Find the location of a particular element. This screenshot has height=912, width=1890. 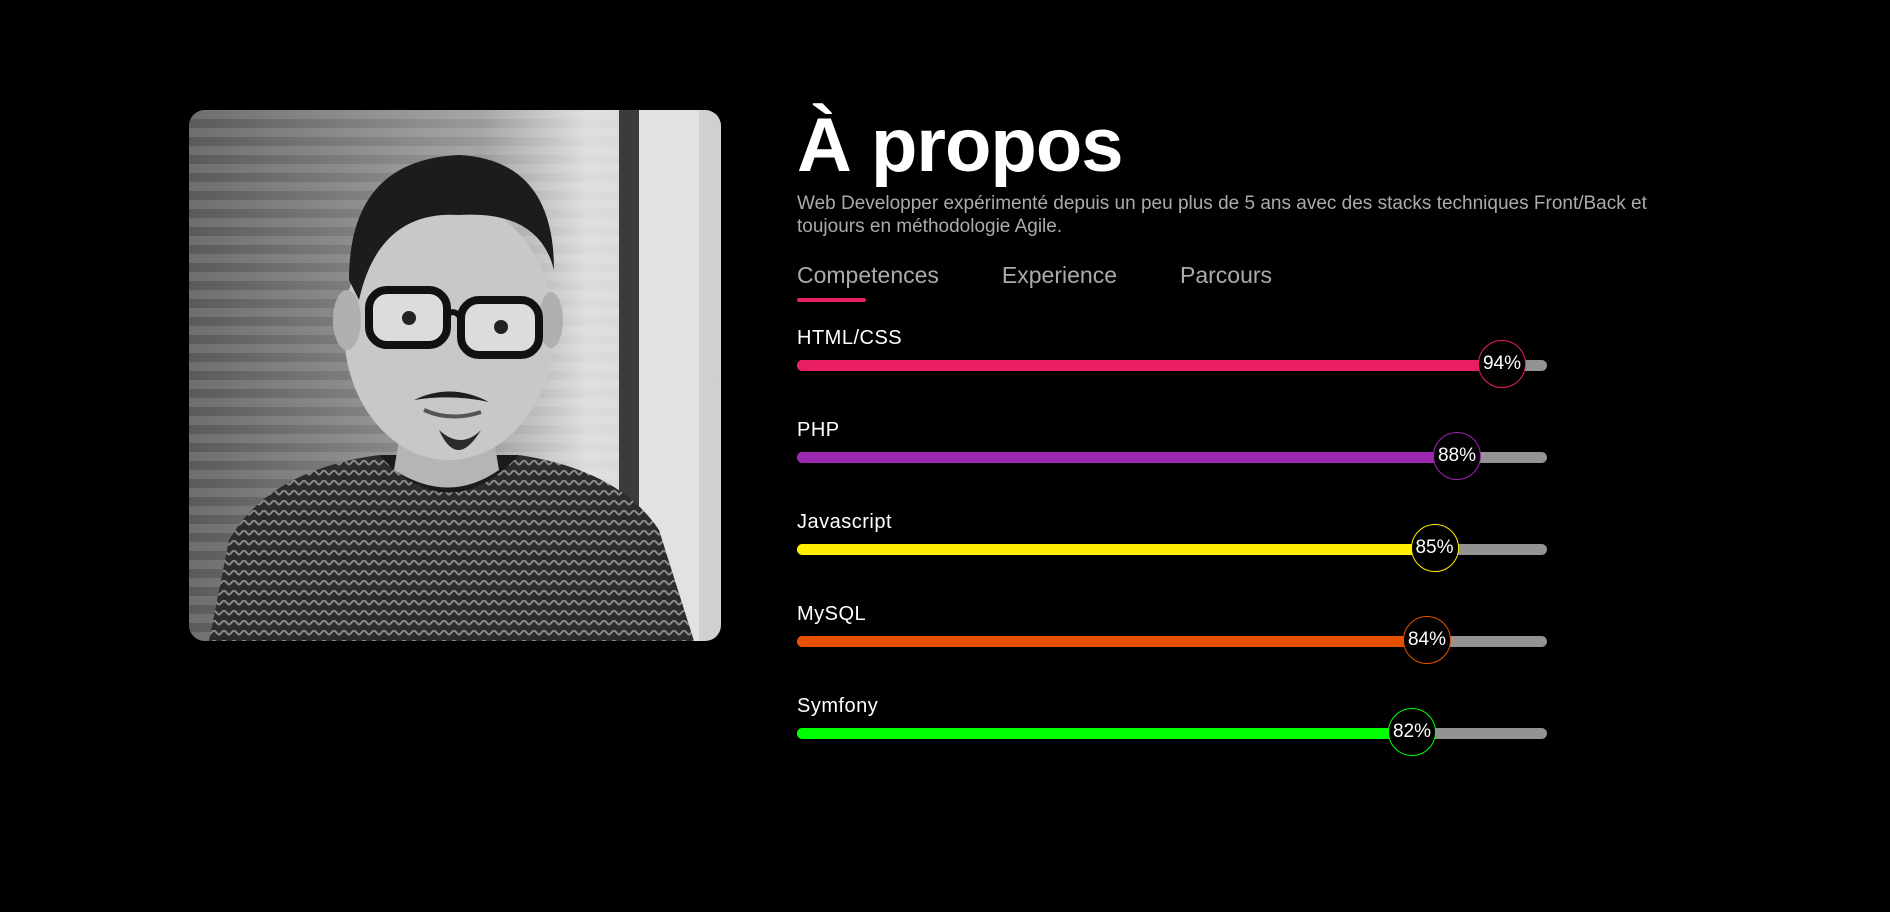

page-title: À propos is located at coordinates (960, 145).